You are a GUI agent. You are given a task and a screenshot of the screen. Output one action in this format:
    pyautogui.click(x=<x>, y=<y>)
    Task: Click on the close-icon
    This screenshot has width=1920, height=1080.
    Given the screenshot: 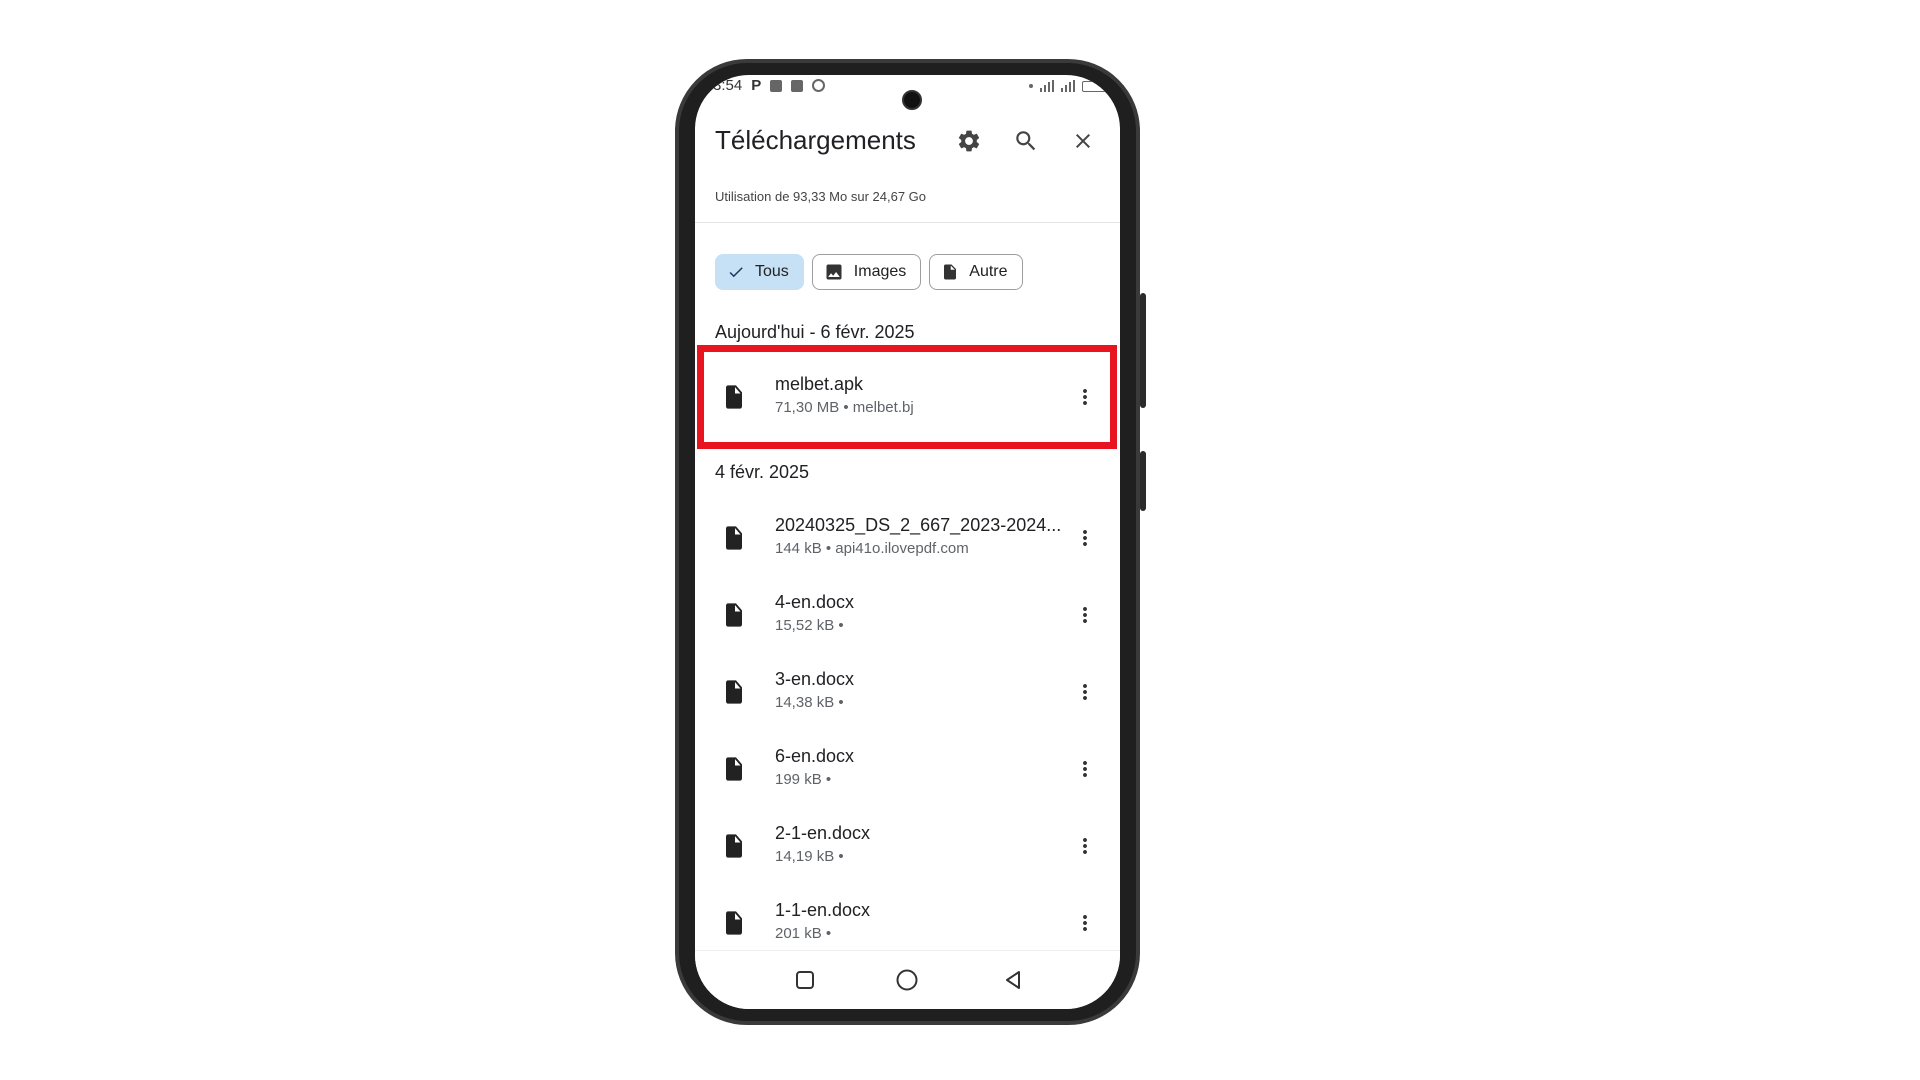 What is the action you would take?
    pyautogui.click(x=1083, y=141)
    